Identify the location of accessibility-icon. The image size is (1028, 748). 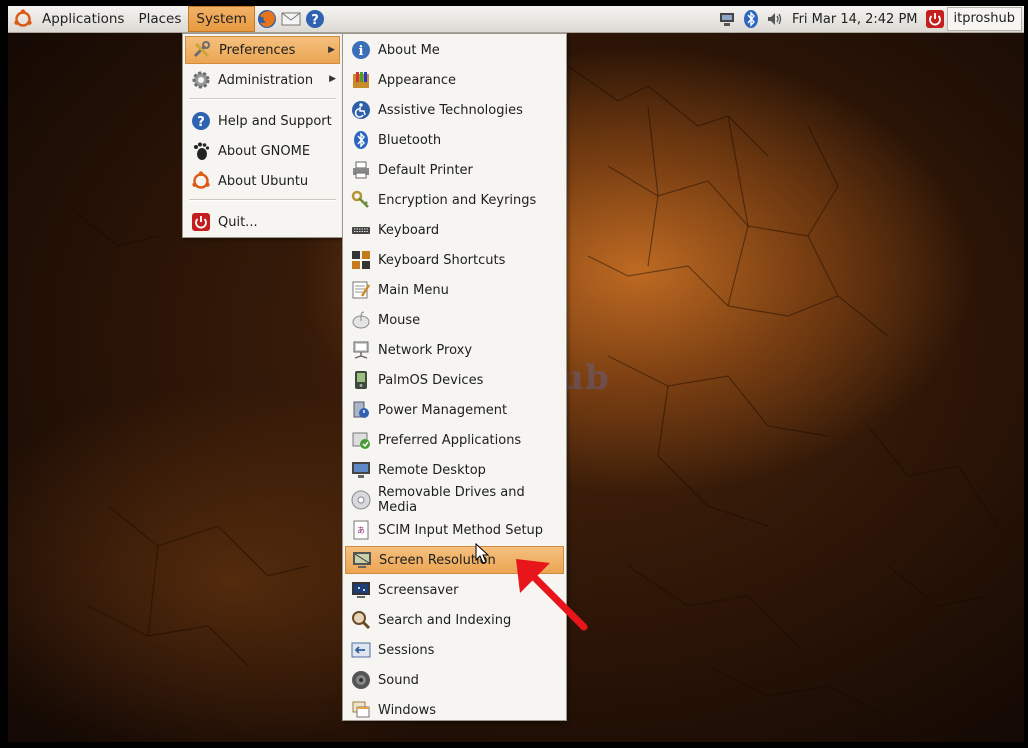
(361, 110).